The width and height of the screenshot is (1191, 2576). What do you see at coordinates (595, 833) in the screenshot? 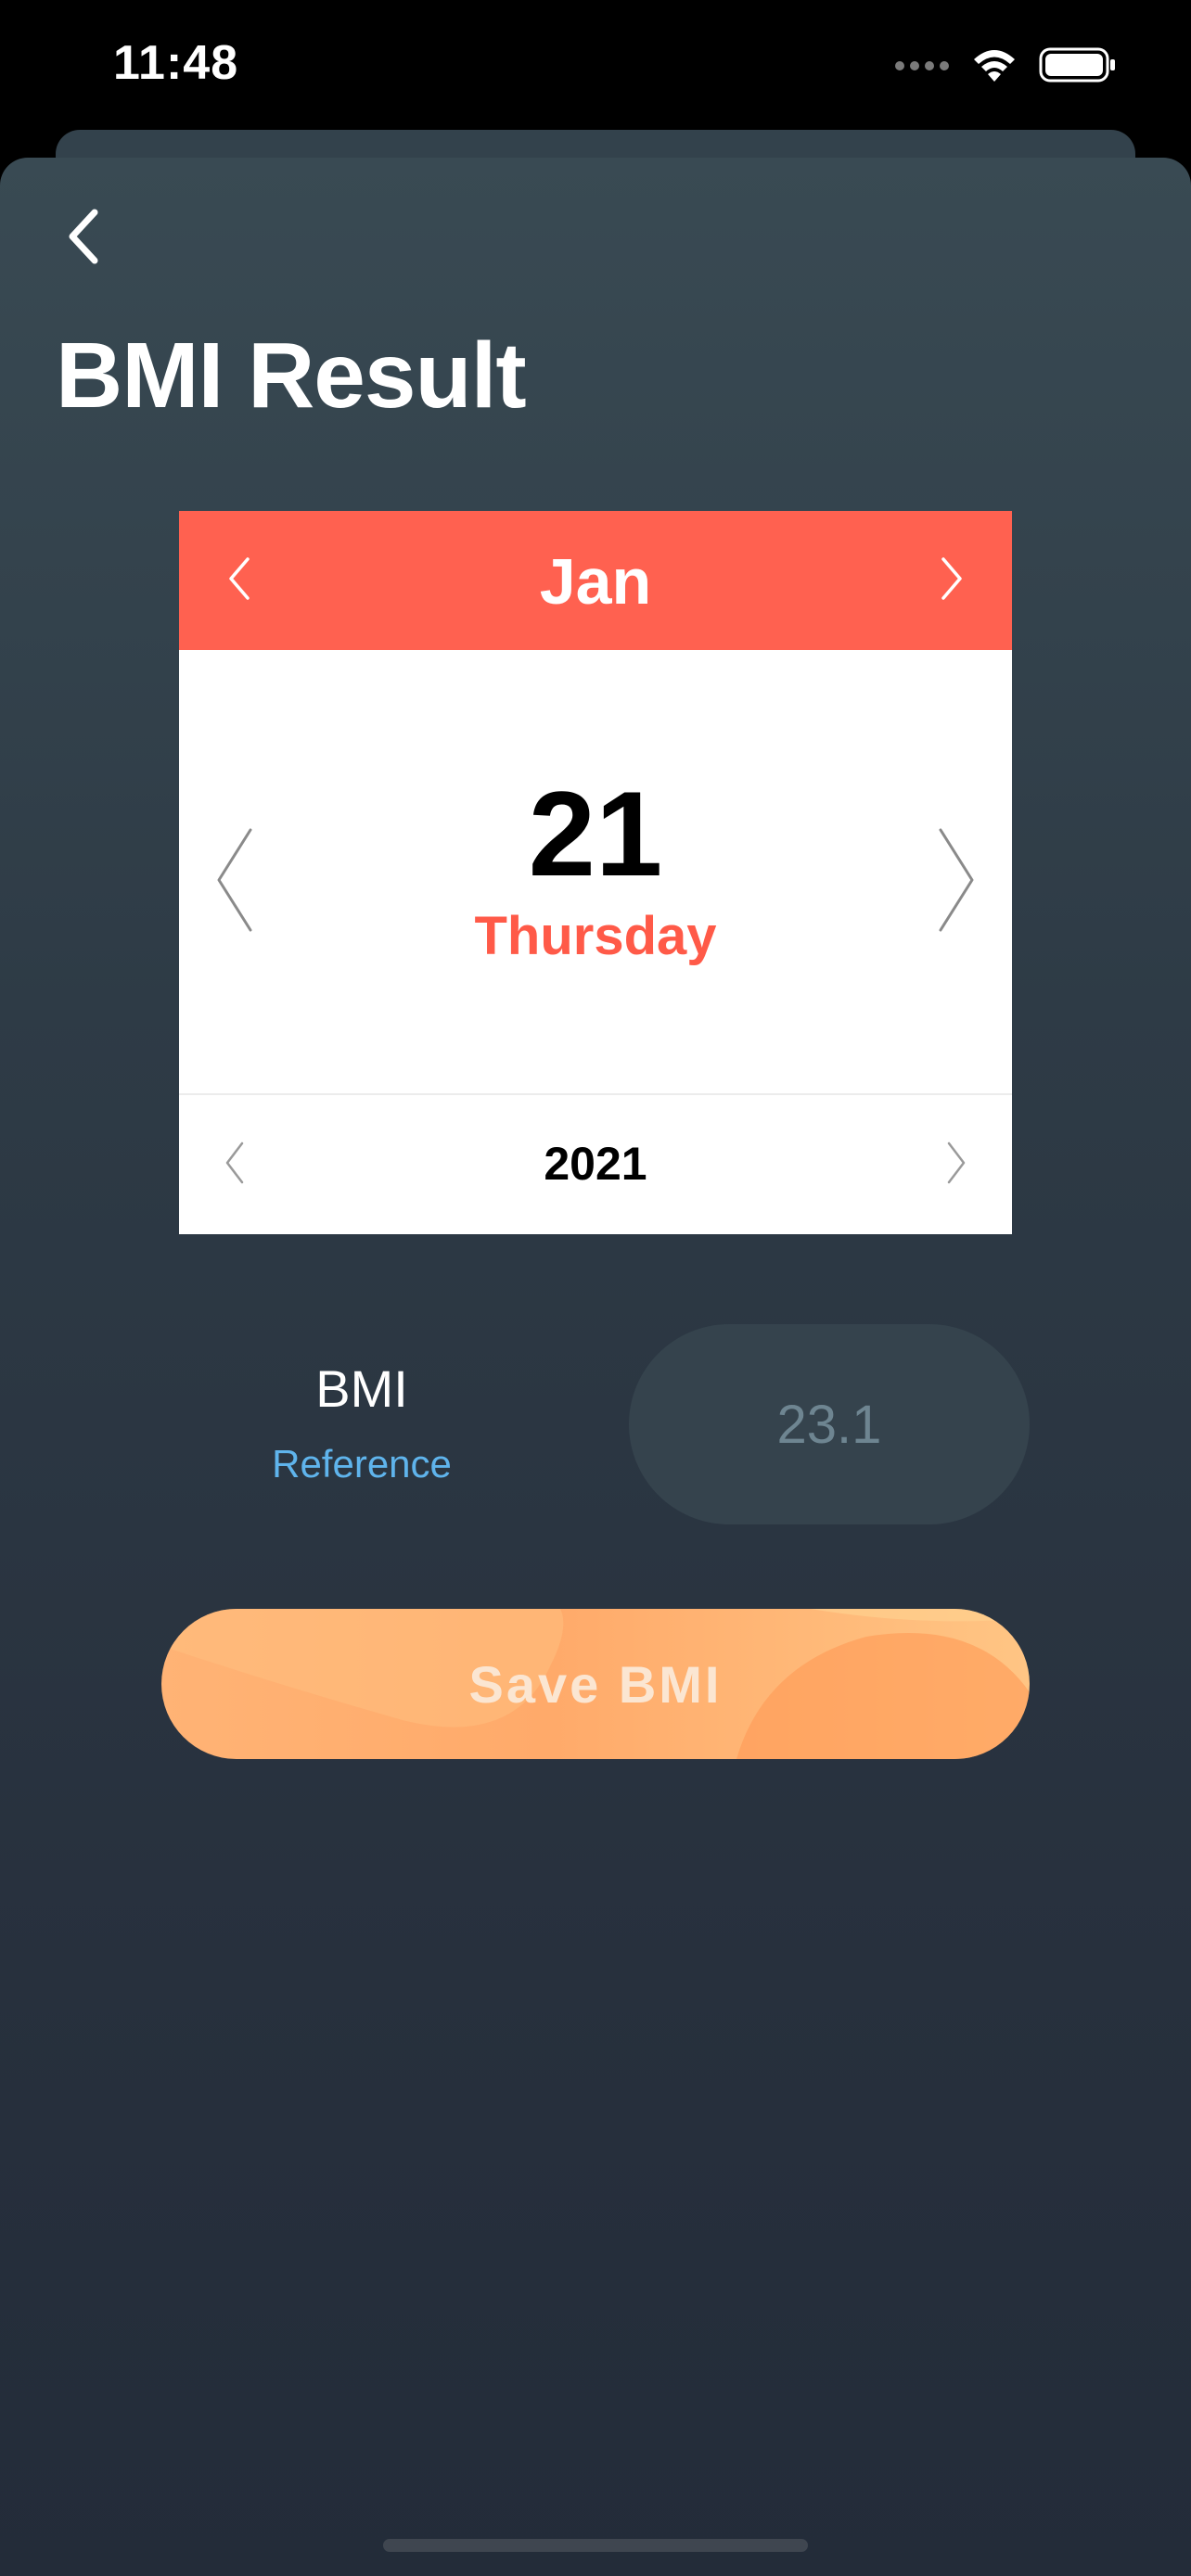
I see `calendar-day: 21` at bounding box center [595, 833].